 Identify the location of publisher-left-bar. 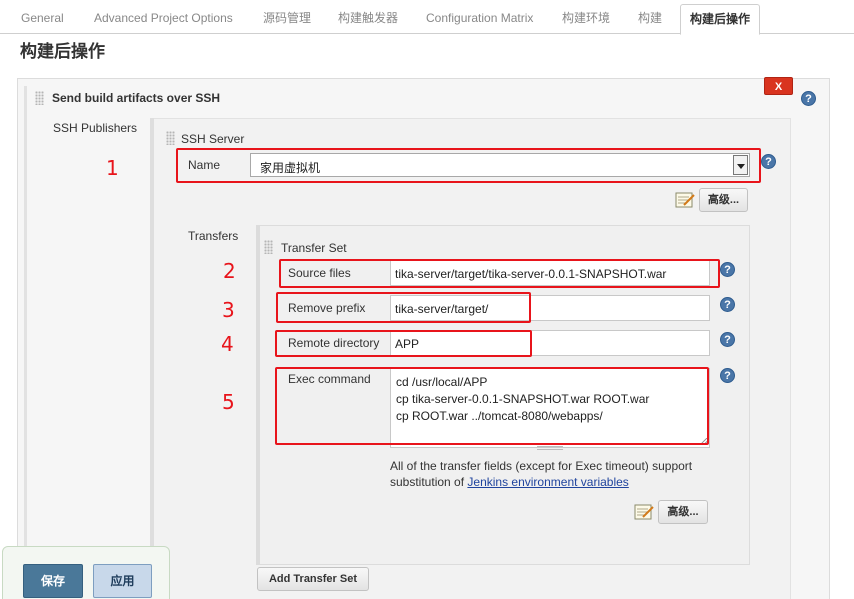
(152, 358).